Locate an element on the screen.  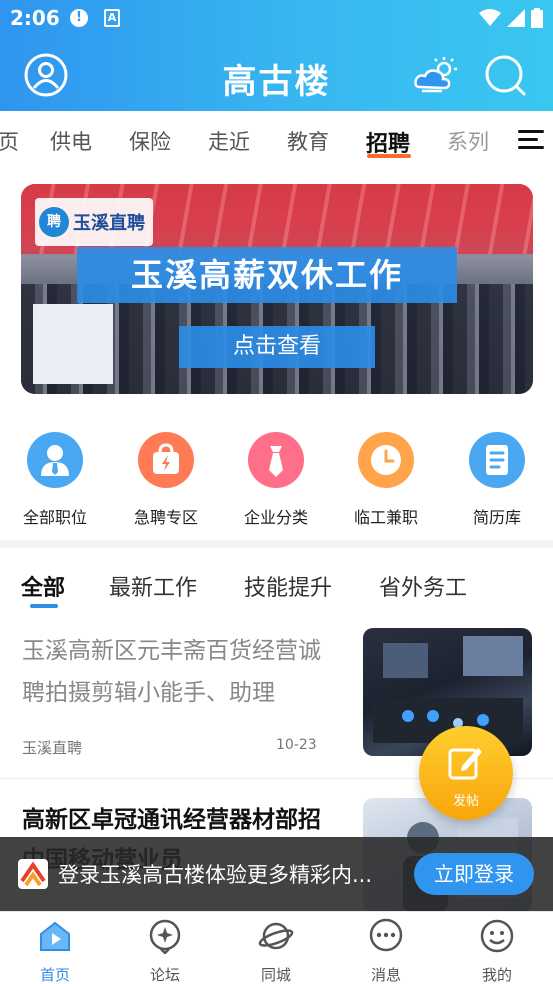
news-date: 10-23 is located at coordinates (296, 745).